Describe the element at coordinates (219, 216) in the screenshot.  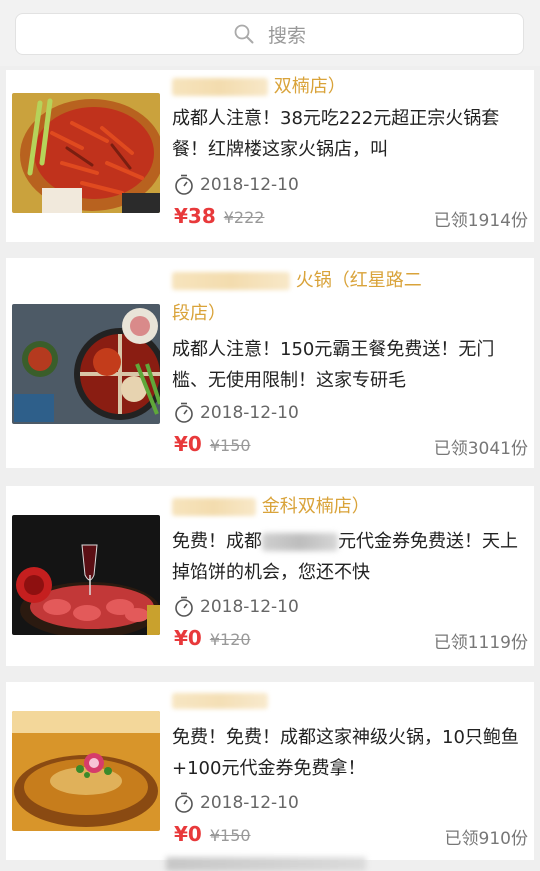
I see `price-row: ¥38 ¥222` at that location.